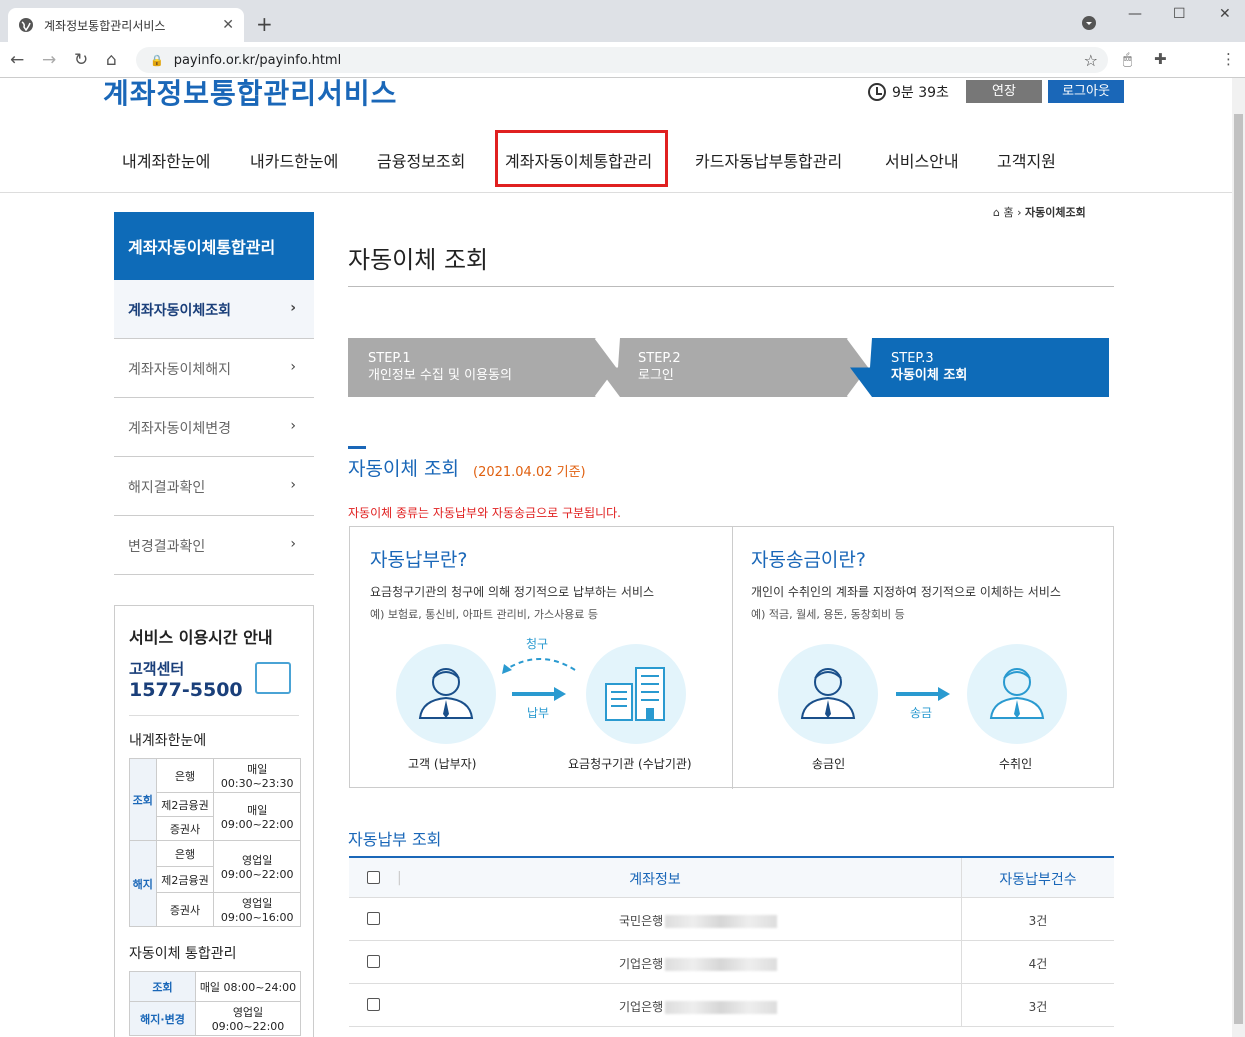  Describe the element at coordinates (214, 486) in the screenshot. I see `side-nav-item-cancel-result: 해지결과확인 ›` at that location.